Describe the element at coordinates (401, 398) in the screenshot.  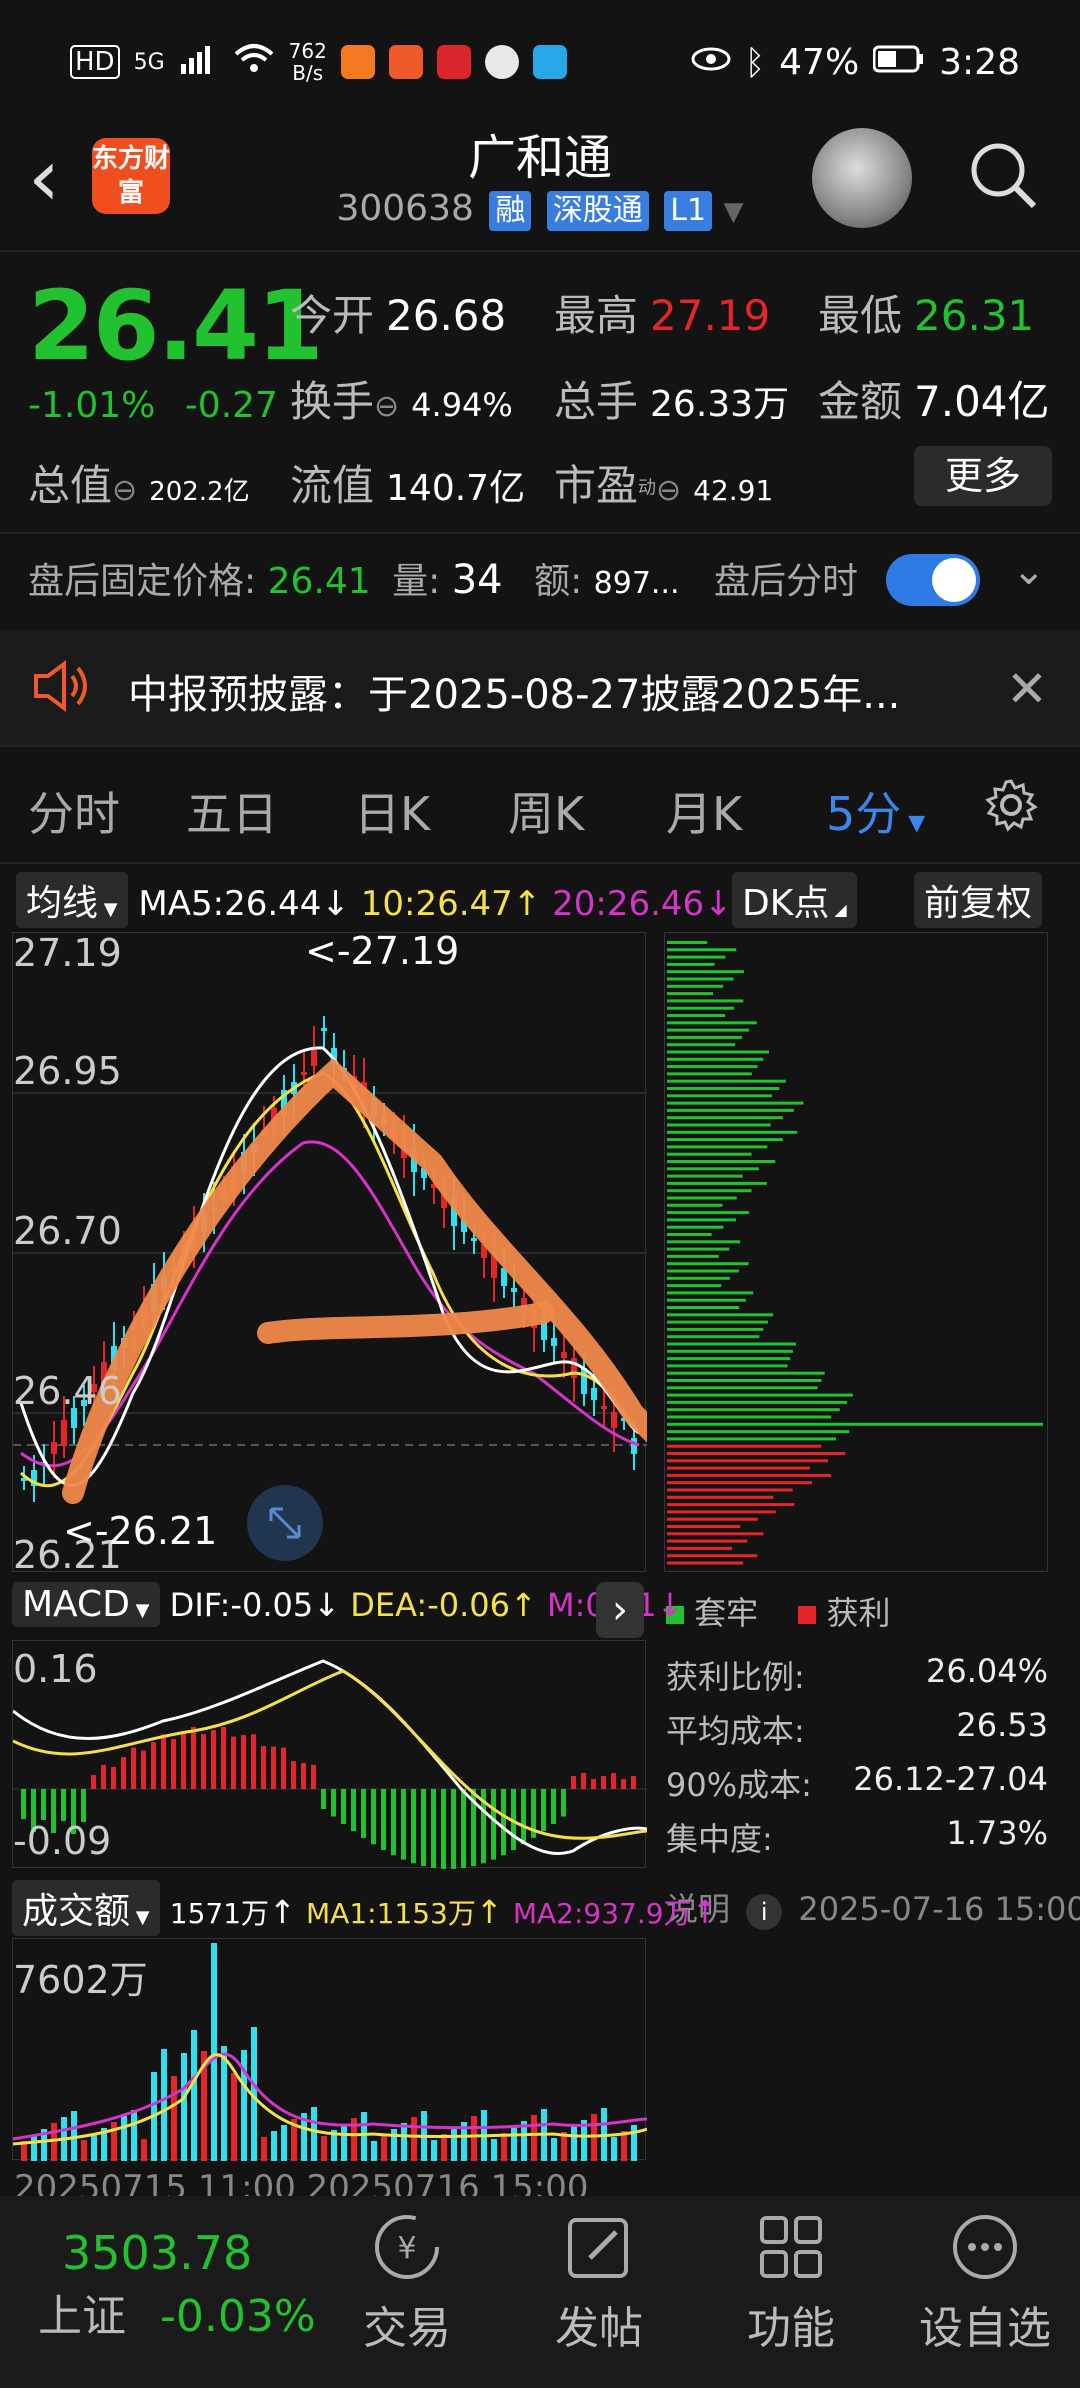
I see `turnover-field: 换手⊖ 4.94%` at that location.